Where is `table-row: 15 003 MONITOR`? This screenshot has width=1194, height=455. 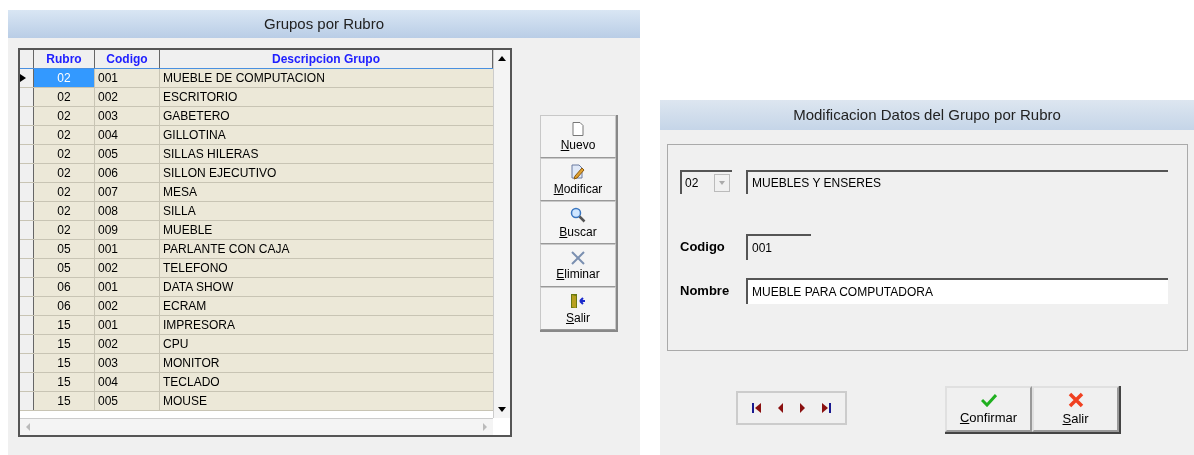
table-row: 15 003 MONITOR is located at coordinates (256, 363).